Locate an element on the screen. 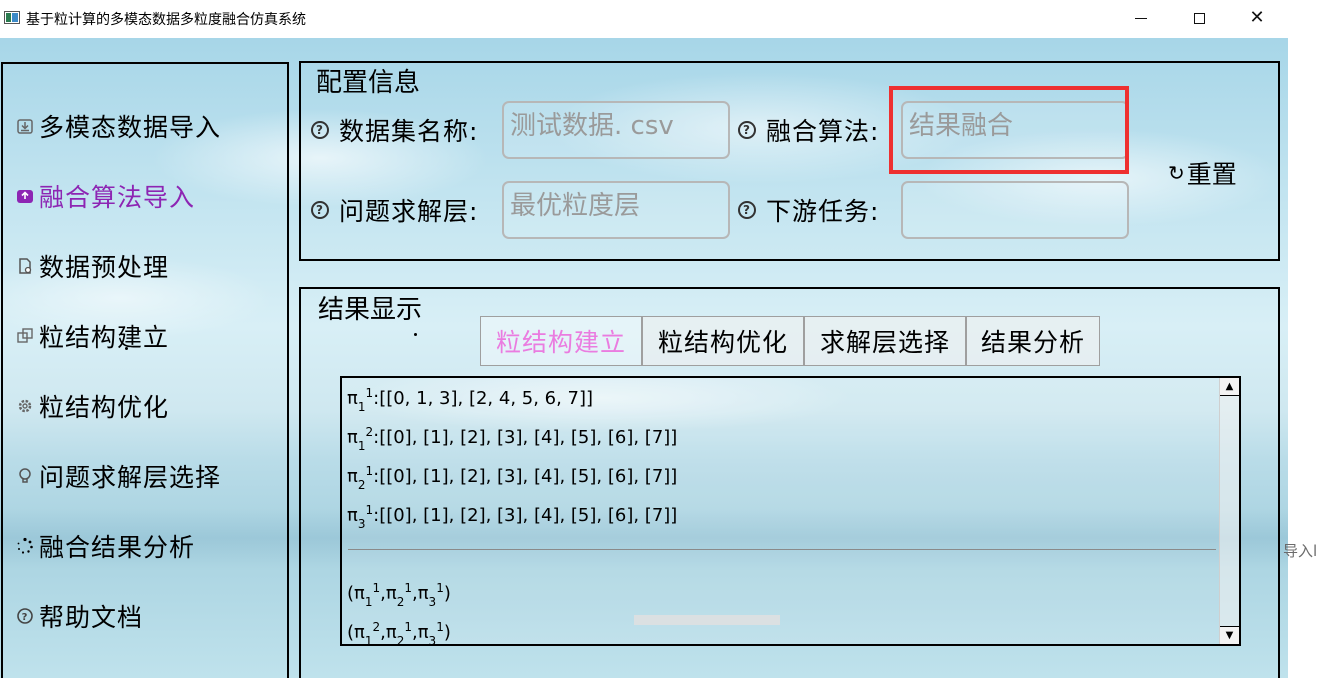  nav-item-label: 融合算法导入 is located at coordinates (117, 197).